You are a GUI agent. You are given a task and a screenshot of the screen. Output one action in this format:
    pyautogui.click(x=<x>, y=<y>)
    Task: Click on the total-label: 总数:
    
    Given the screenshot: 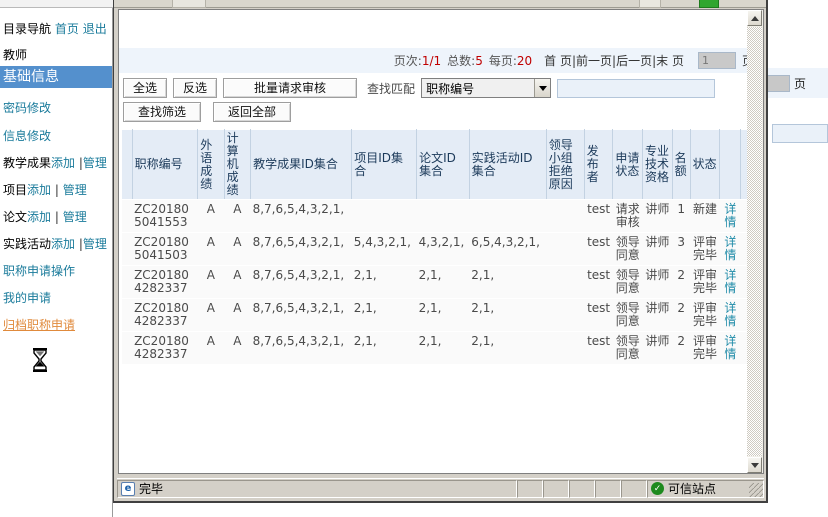 What is the action you would take?
    pyautogui.click(x=461, y=61)
    